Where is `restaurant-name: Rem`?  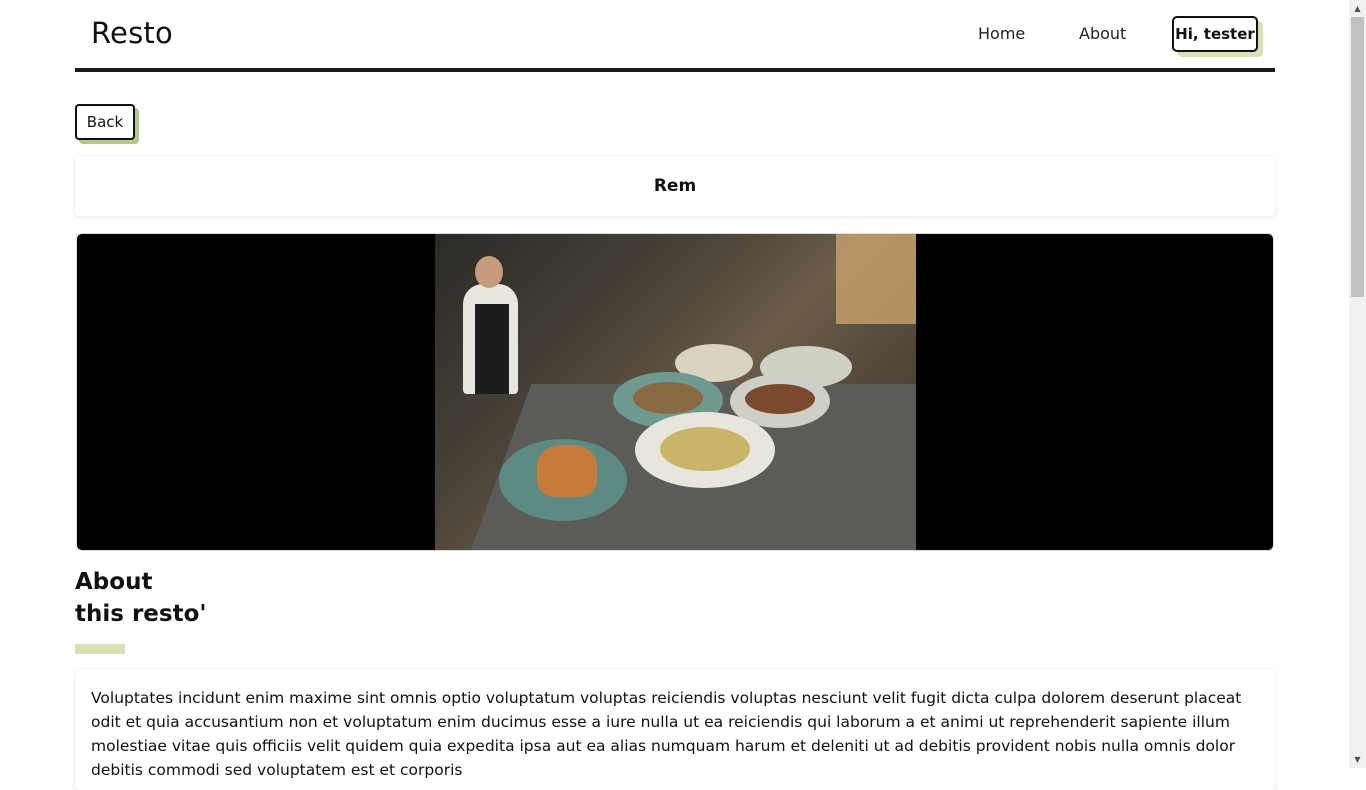 restaurant-name: Rem is located at coordinates (675, 186).